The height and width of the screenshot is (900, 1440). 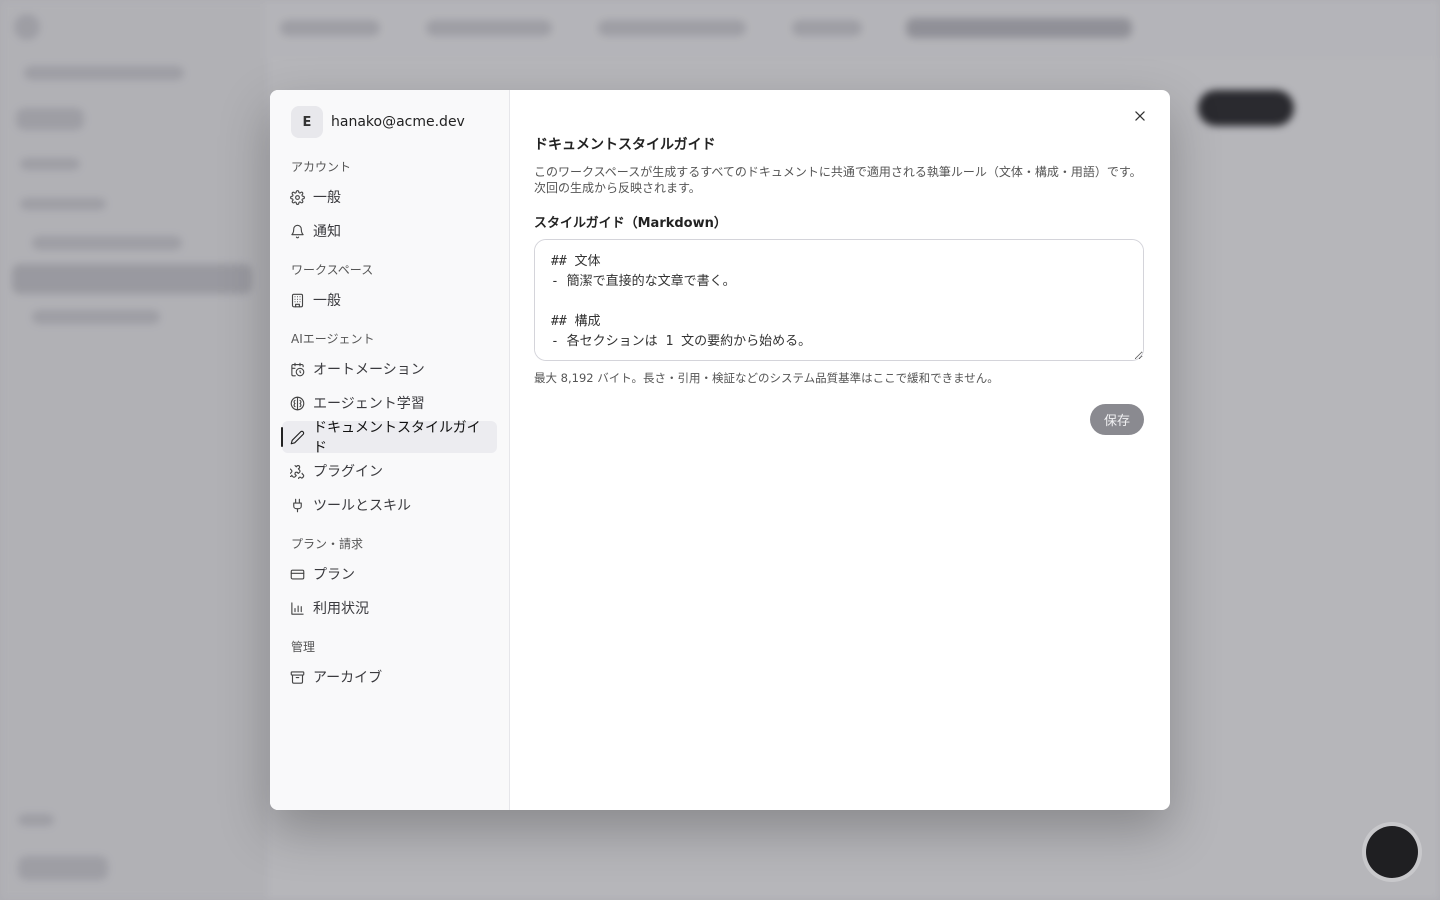 What do you see at coordinates (1392, 852) in the screenshot?
I see `floating-action-button` at bounding box center [1392, 852].